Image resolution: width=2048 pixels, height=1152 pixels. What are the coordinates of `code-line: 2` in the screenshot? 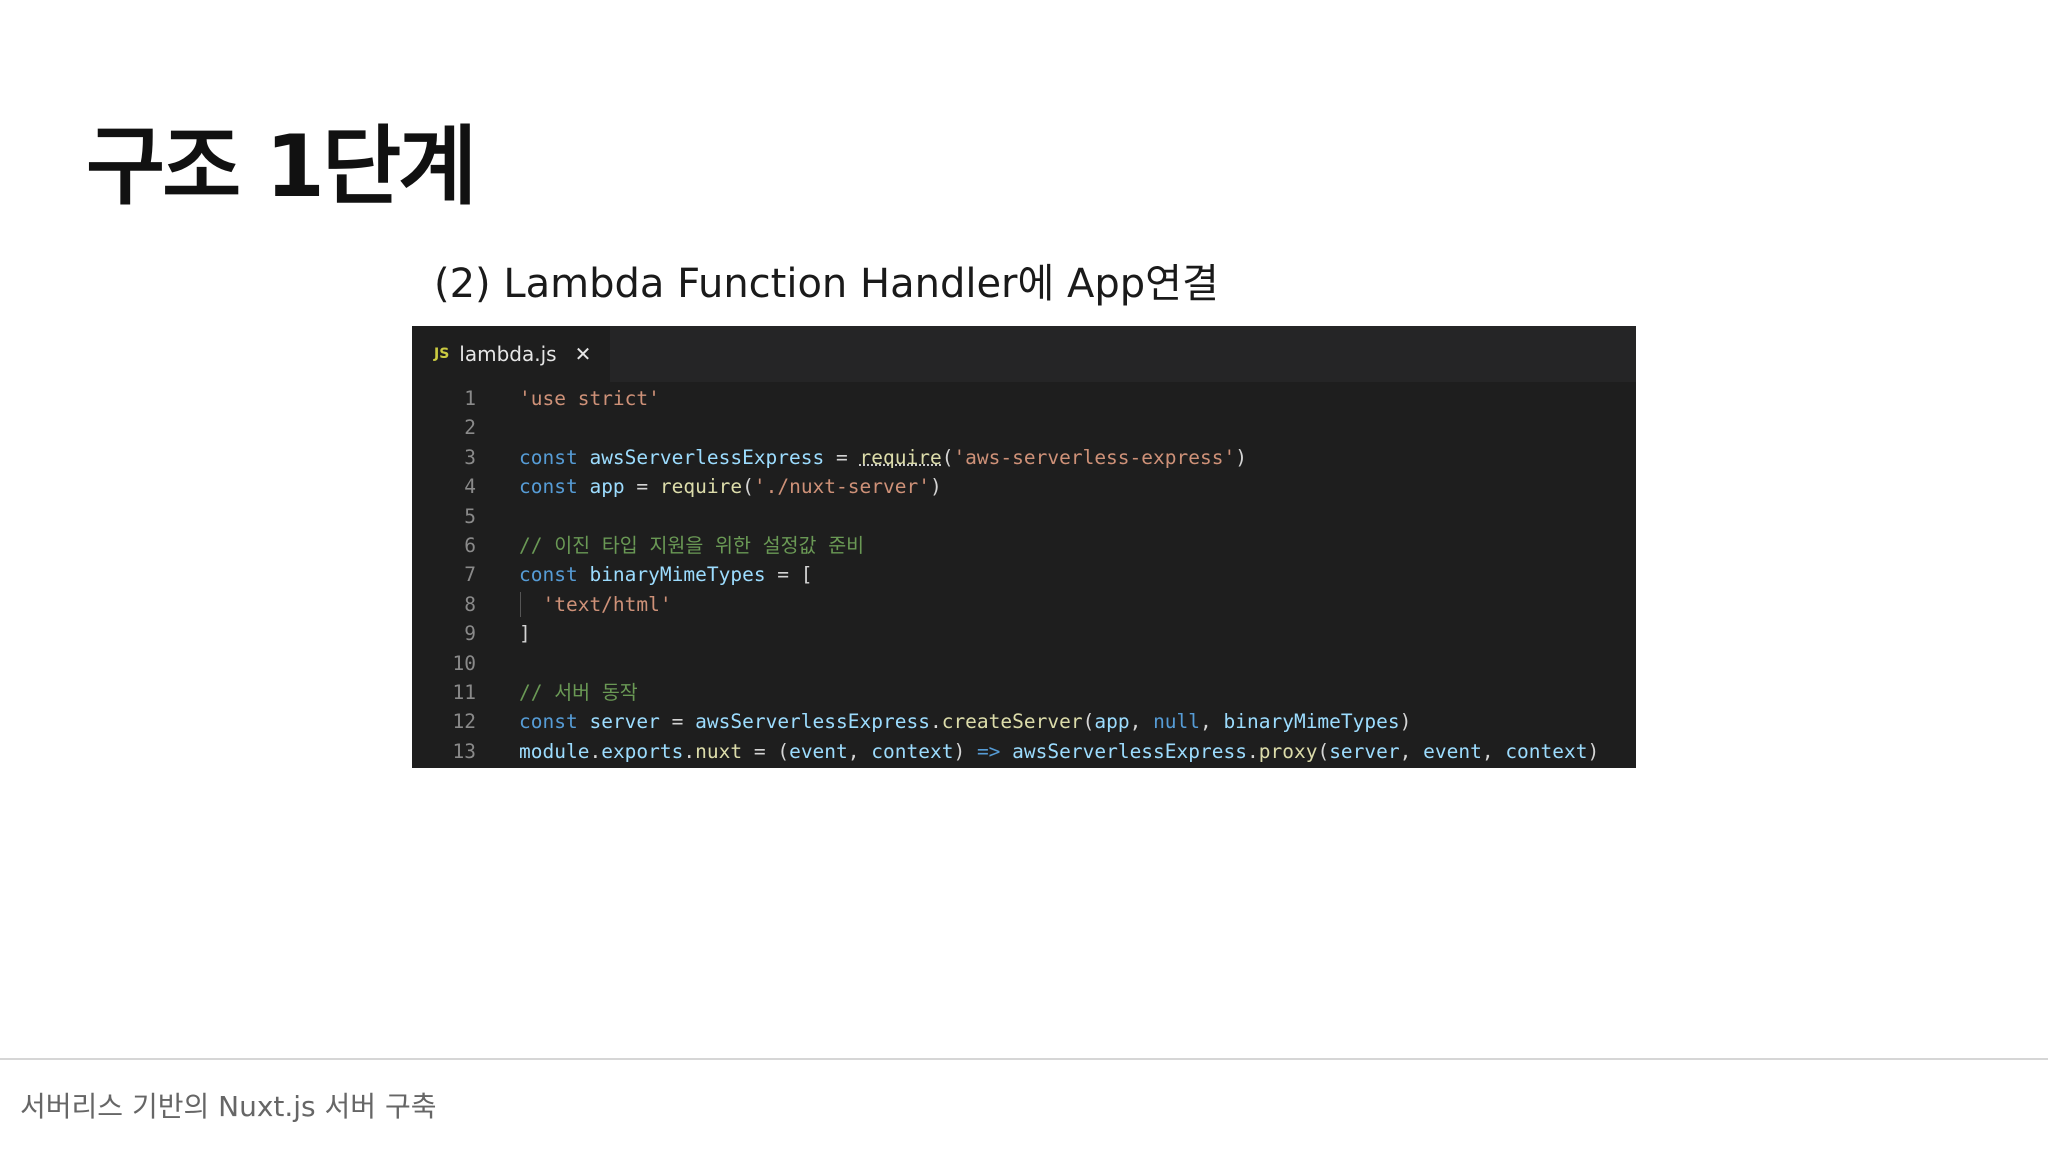 It's located at (1024, 427).